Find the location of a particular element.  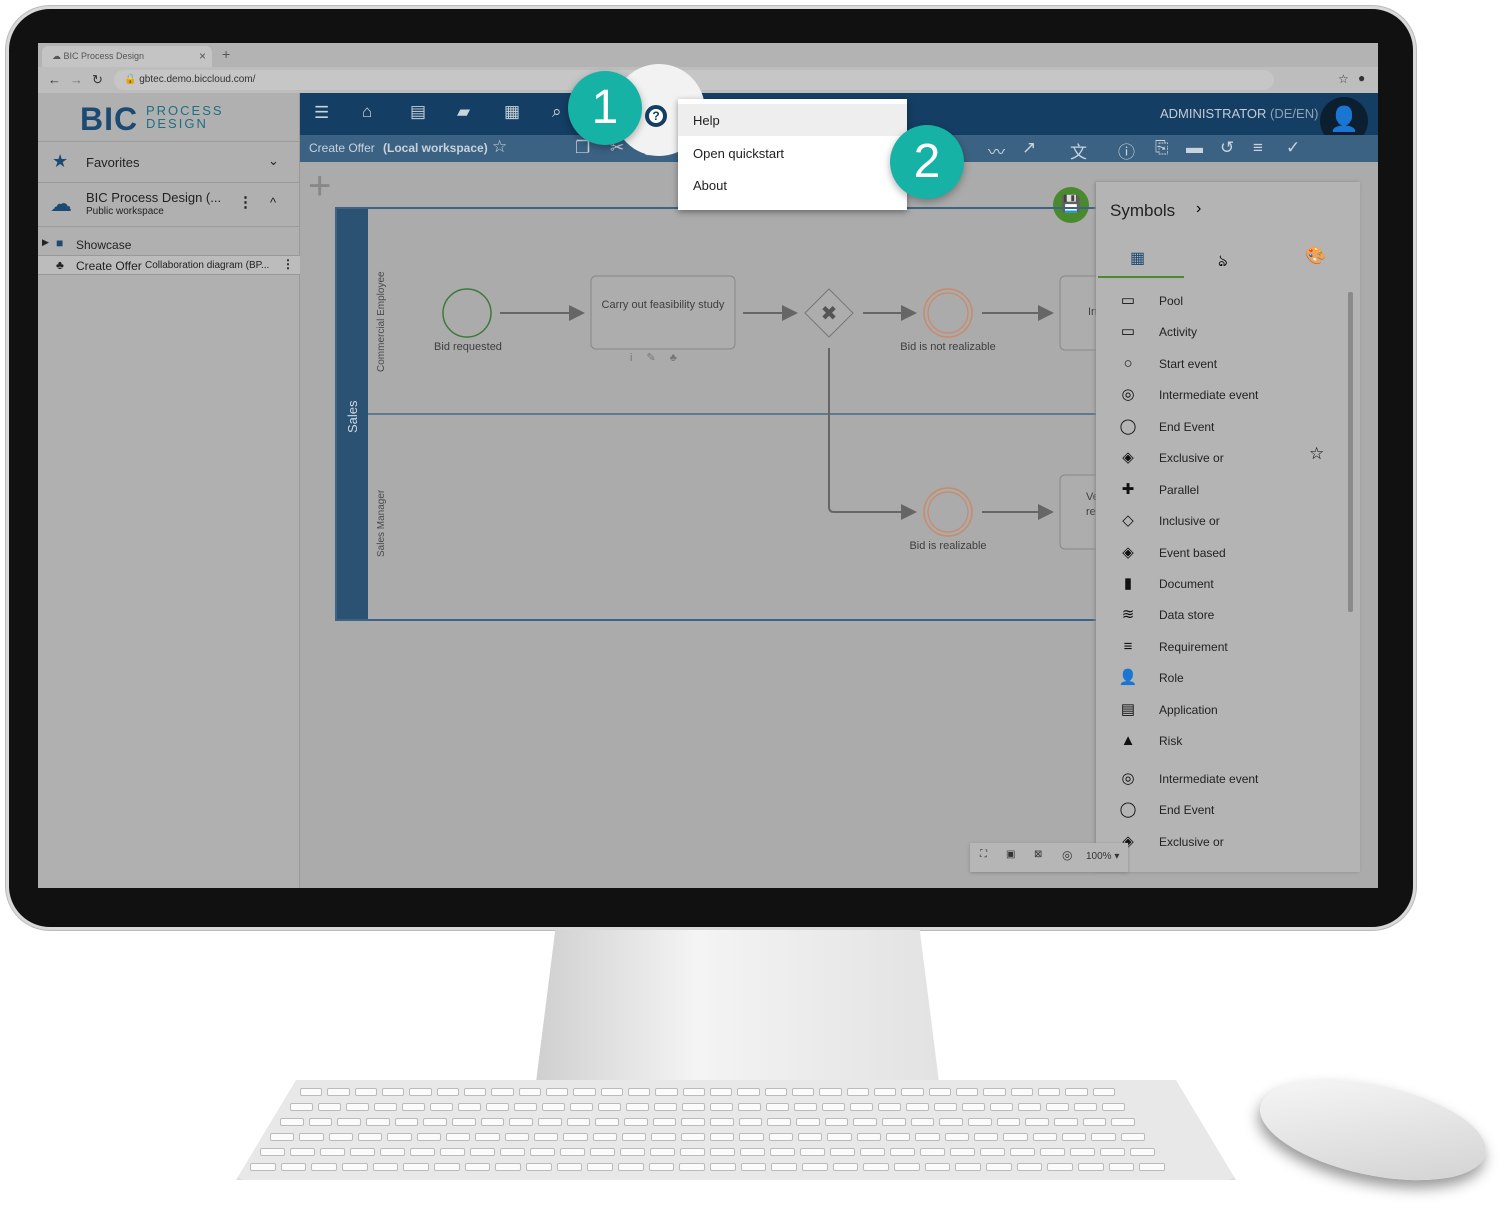

symbol-icon: ◎ is located at coordinates (1128, 778).